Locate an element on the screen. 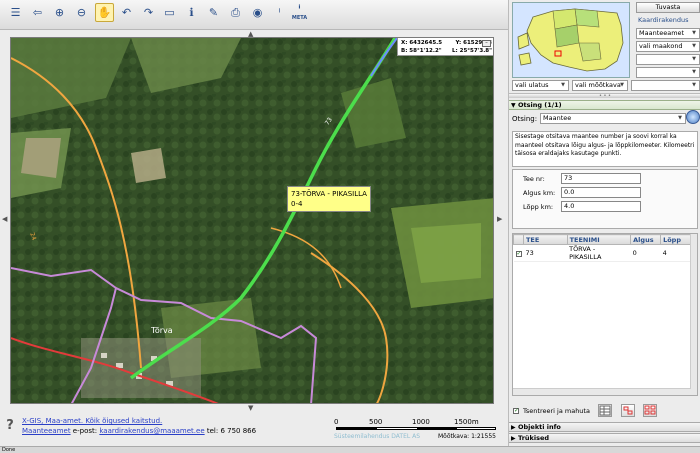  maanteeamet-link: Maanteeamet is located at coordinates (46, 431).